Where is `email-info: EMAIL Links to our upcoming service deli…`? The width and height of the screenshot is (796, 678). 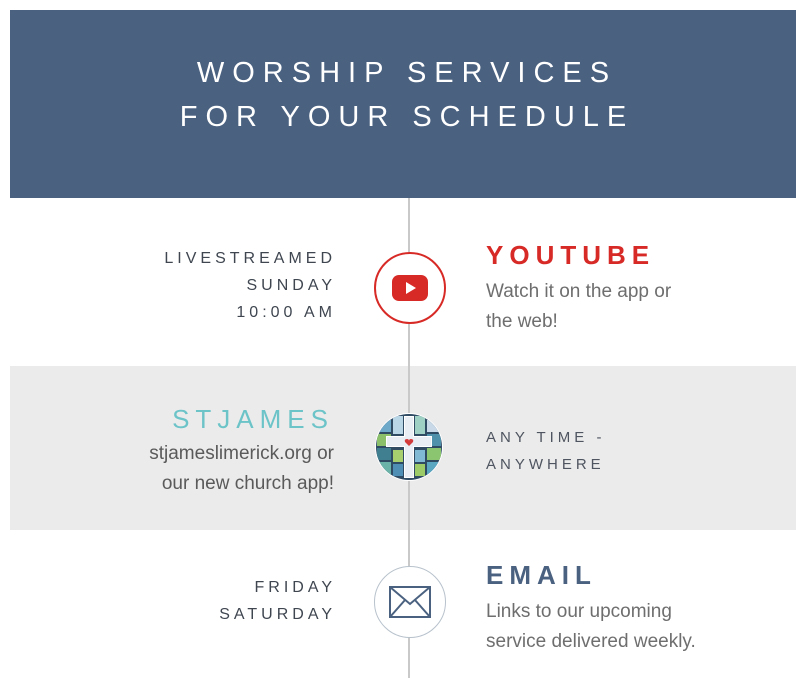 email-info: EMAIL Links to our upcoming service deli… is located at coordinates (591, 608).